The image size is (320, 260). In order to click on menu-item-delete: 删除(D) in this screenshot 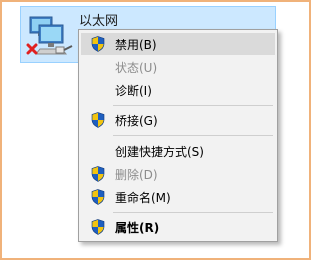, I will do `click(178, 174)`.